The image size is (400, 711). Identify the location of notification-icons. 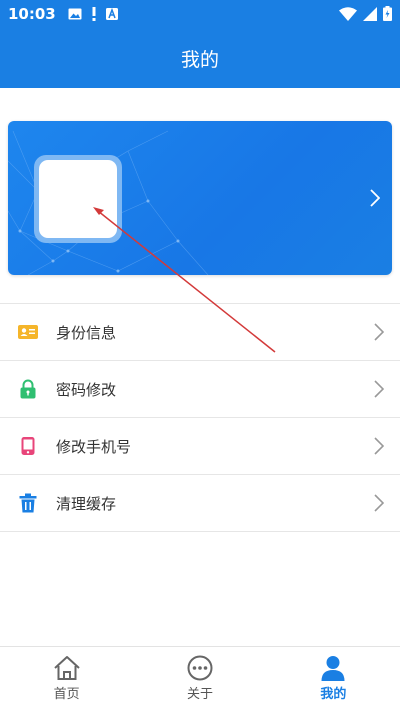
(93, 14).